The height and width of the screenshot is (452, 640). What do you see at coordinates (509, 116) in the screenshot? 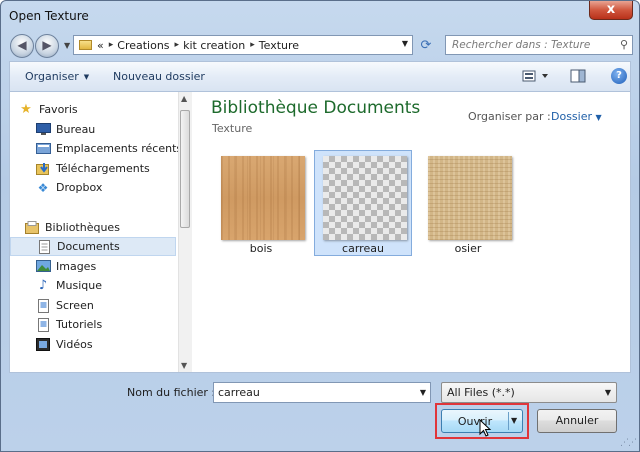
I see `arrange-by-label: Organiser par :` at bounding box center [509, 116].